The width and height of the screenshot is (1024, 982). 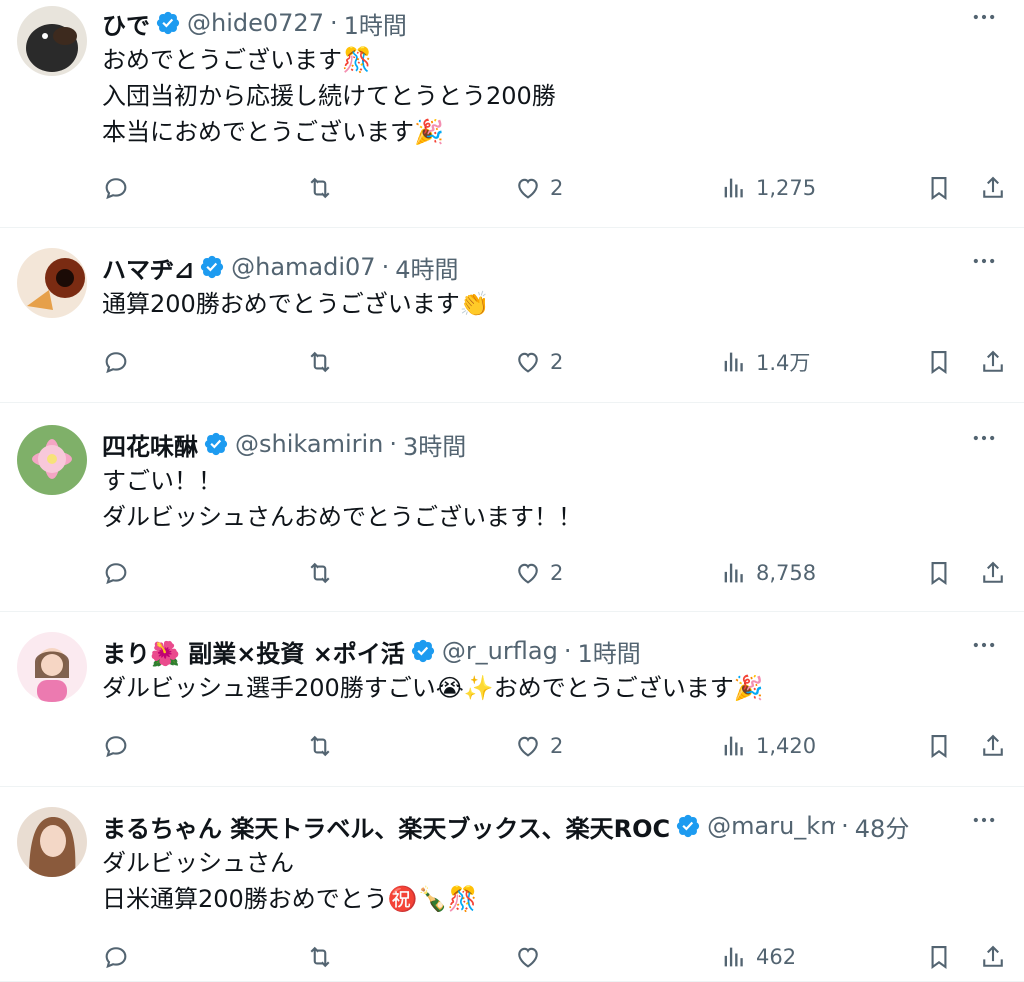 I want to click on display-name: ひで, so click(x=126, y=23).